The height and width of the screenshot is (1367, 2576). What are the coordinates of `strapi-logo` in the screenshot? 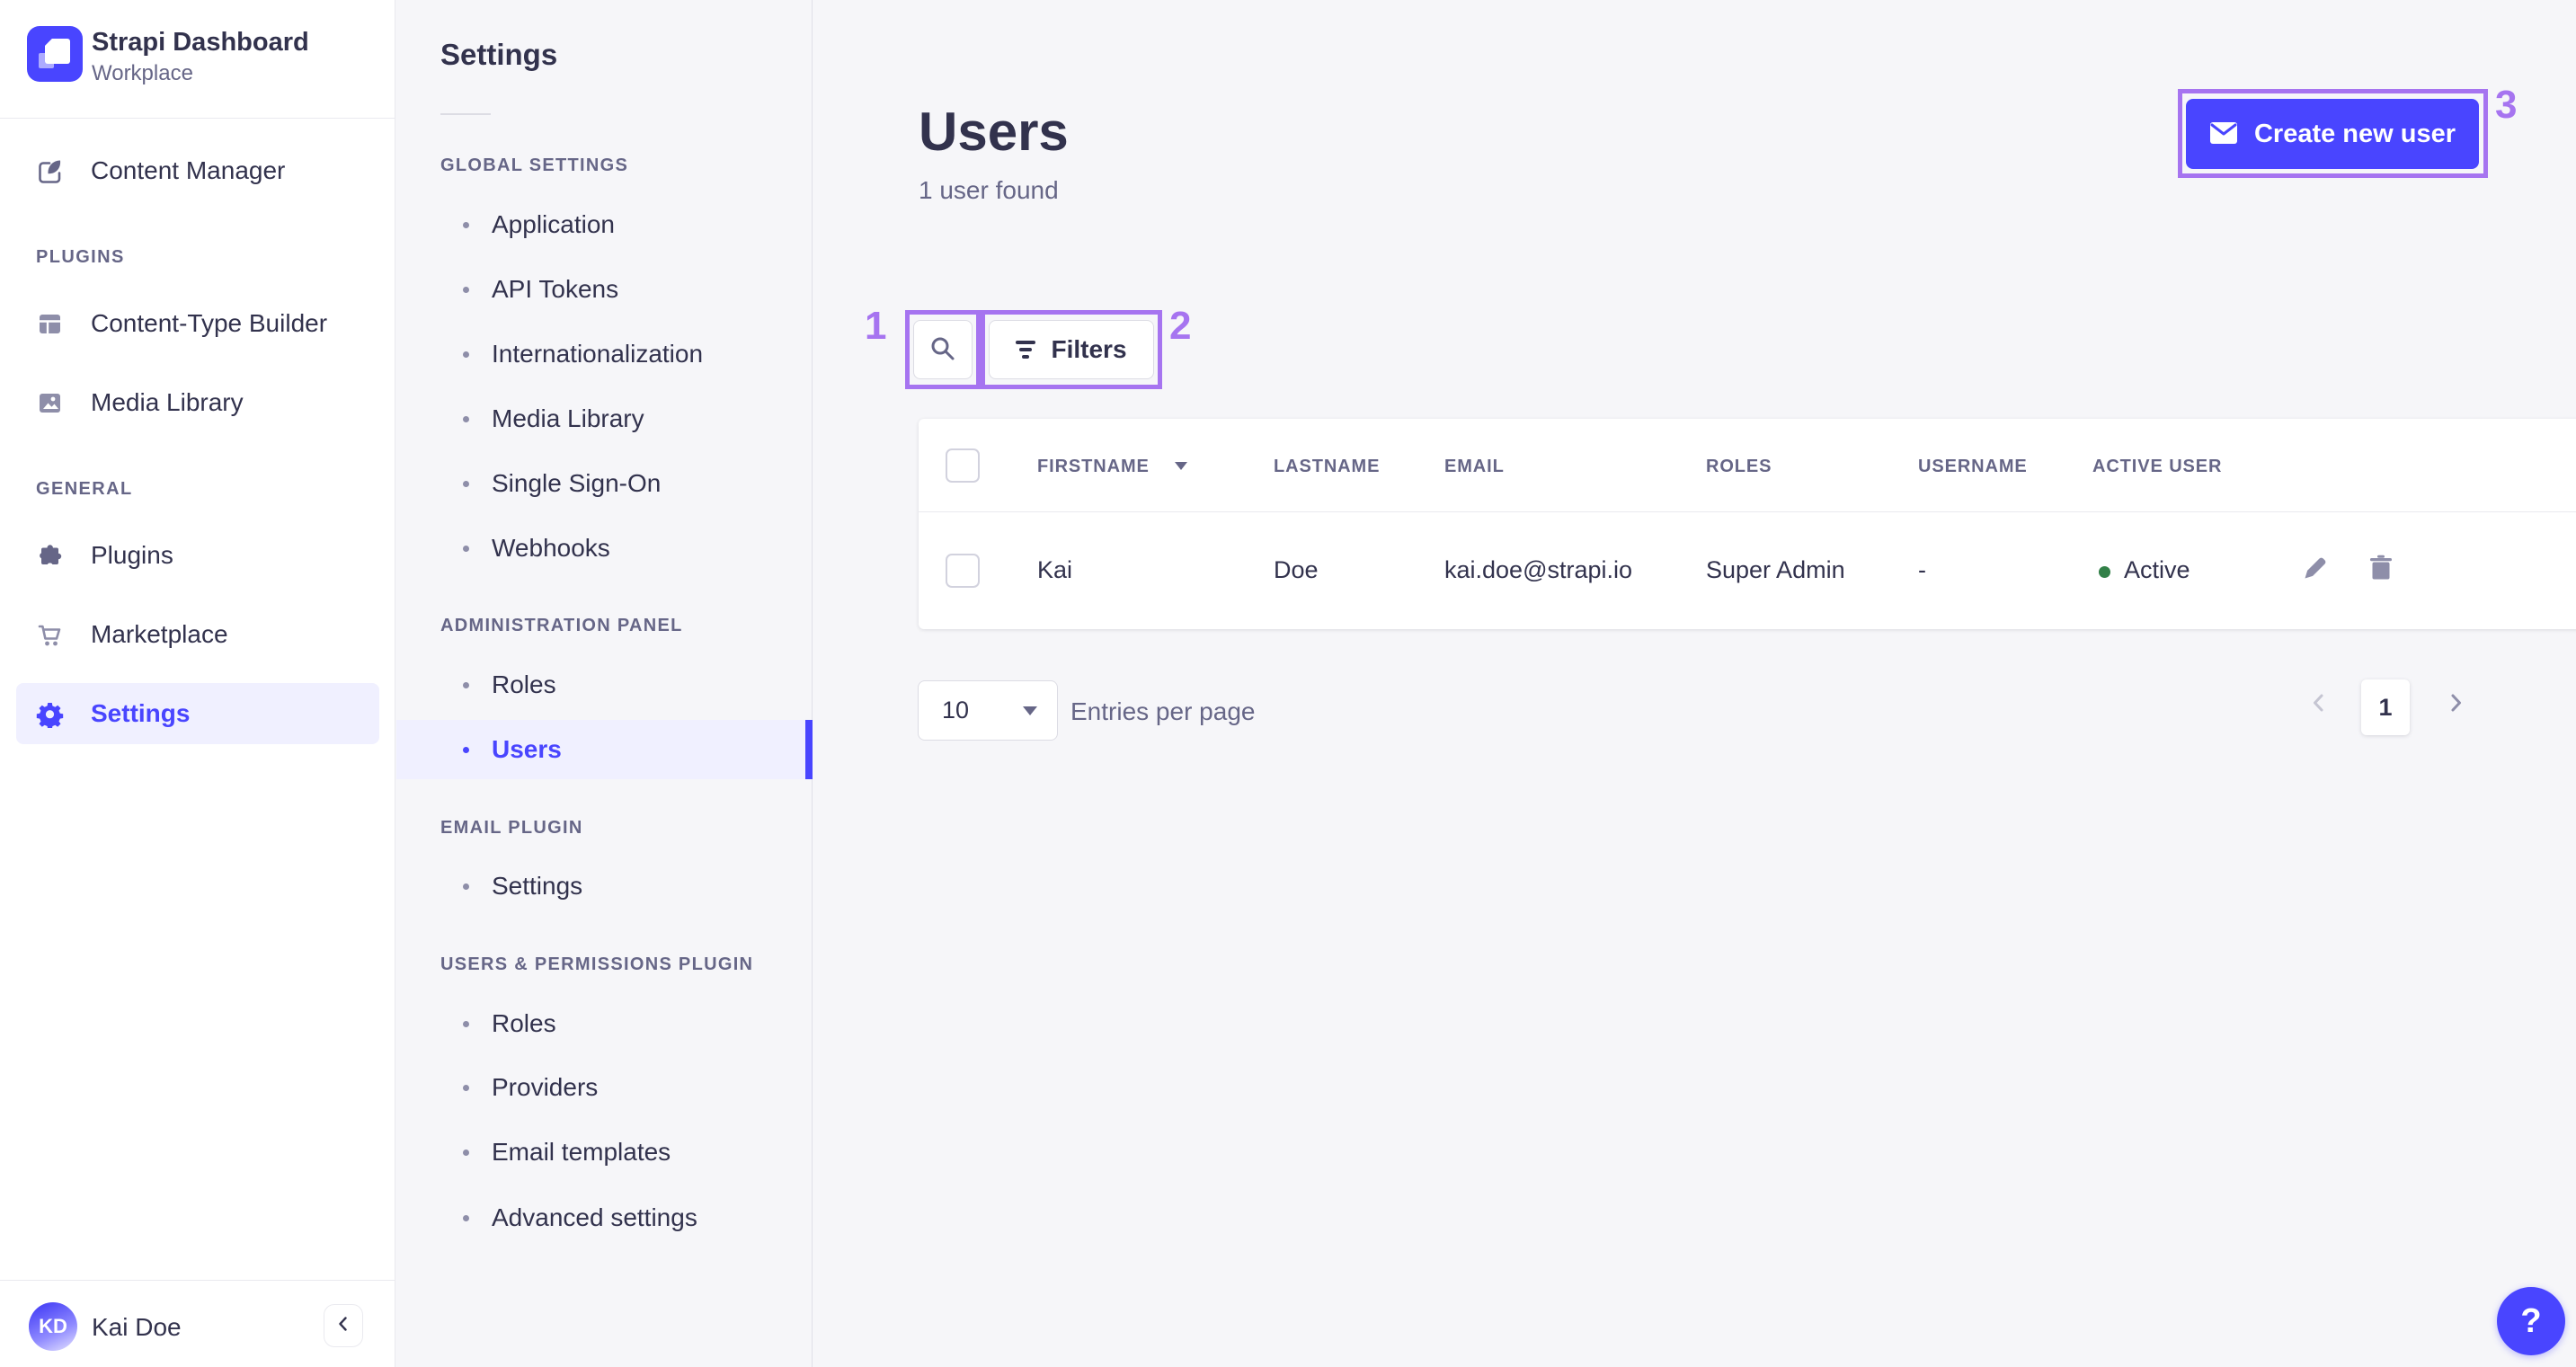 It's located at (55, 54).